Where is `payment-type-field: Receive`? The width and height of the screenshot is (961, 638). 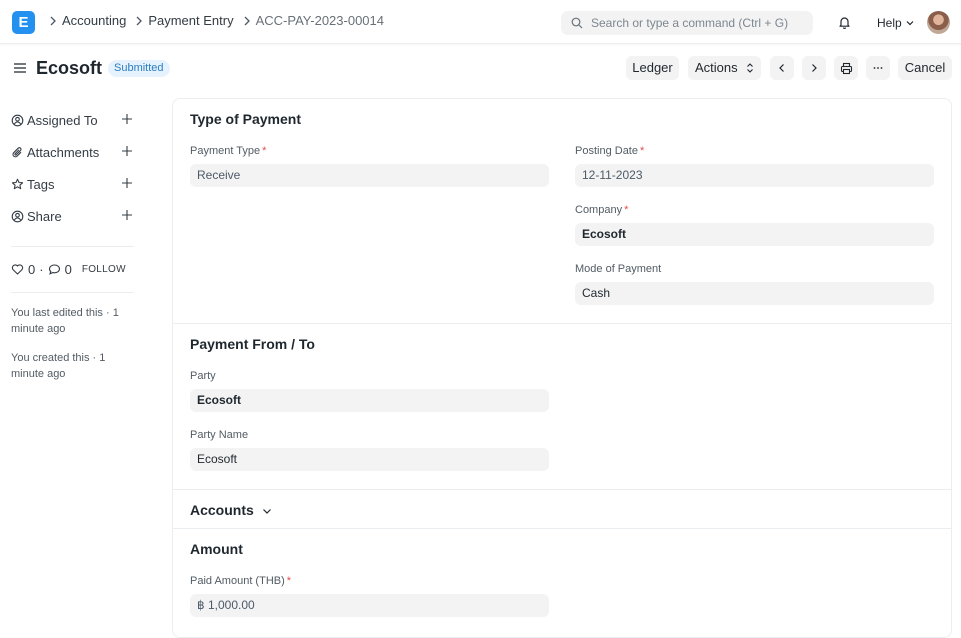 payment-type-field: Receive is located at coordinates (369, 175).